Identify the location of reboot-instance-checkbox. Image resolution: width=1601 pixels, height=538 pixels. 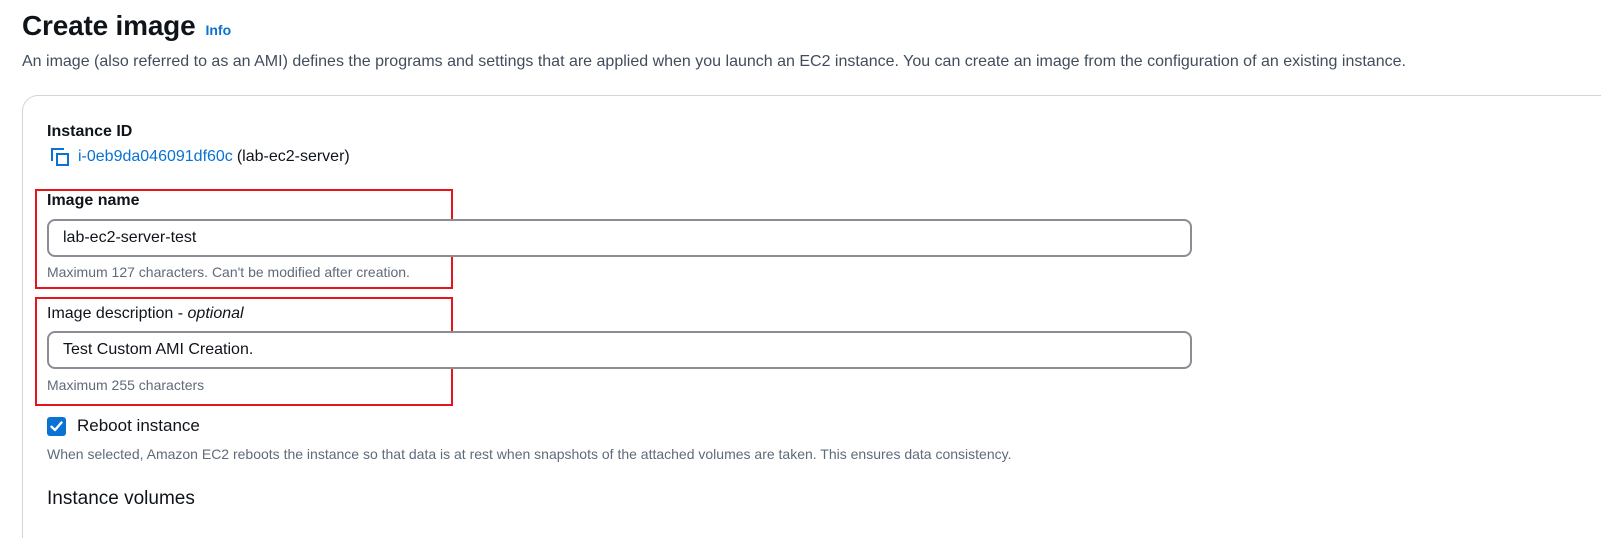
(56, 426).